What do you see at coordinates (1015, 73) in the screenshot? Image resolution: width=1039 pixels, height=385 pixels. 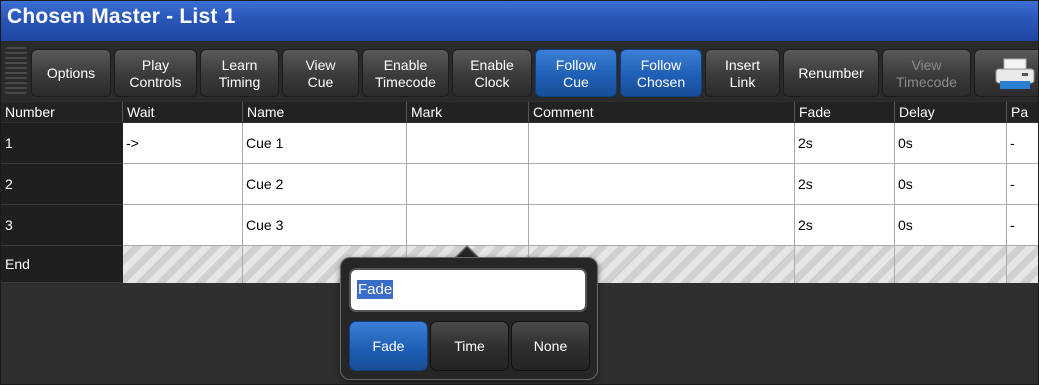 I see `printer-icon` at bounding box center [1015, 73].